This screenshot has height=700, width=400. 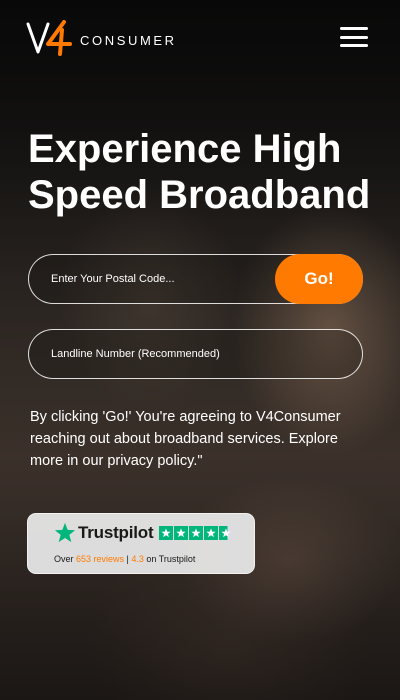 I want to click on trustpilot-star-icon, so click(x=65, y=532).